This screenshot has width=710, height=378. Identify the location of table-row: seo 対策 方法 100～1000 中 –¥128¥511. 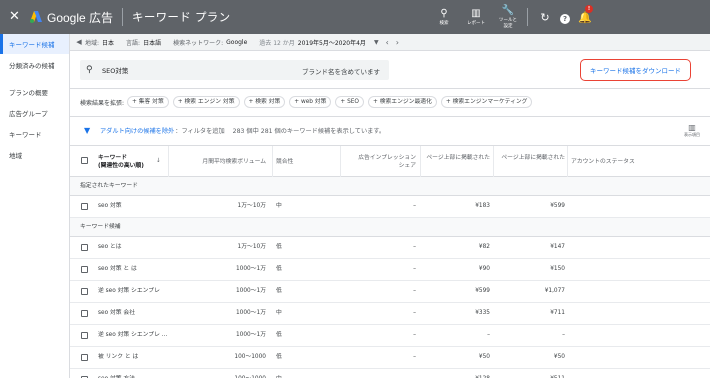
(390, 373).